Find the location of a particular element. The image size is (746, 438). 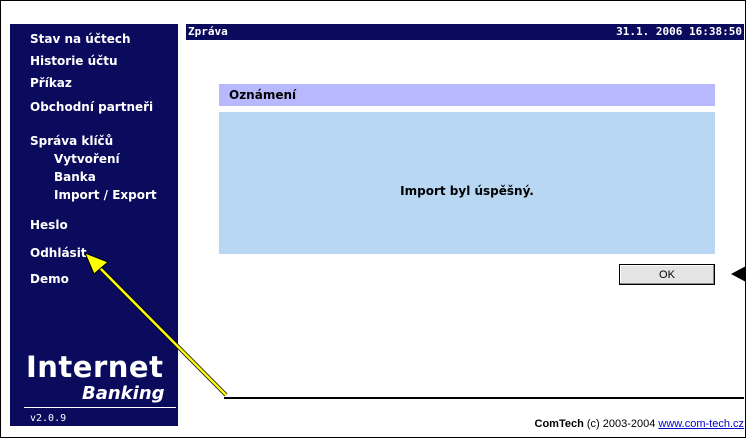

version-label: v2.0.9 is located at coordinates (48, 418).